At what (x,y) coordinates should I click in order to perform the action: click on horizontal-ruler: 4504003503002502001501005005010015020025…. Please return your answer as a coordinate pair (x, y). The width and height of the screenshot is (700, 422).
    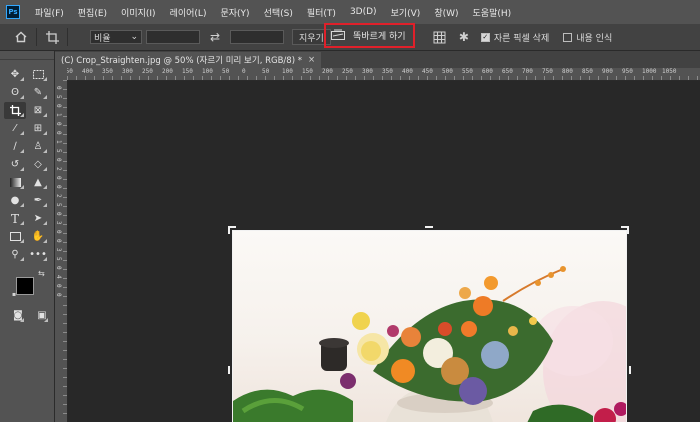
    Looking at the image, I should click on (383, 74).